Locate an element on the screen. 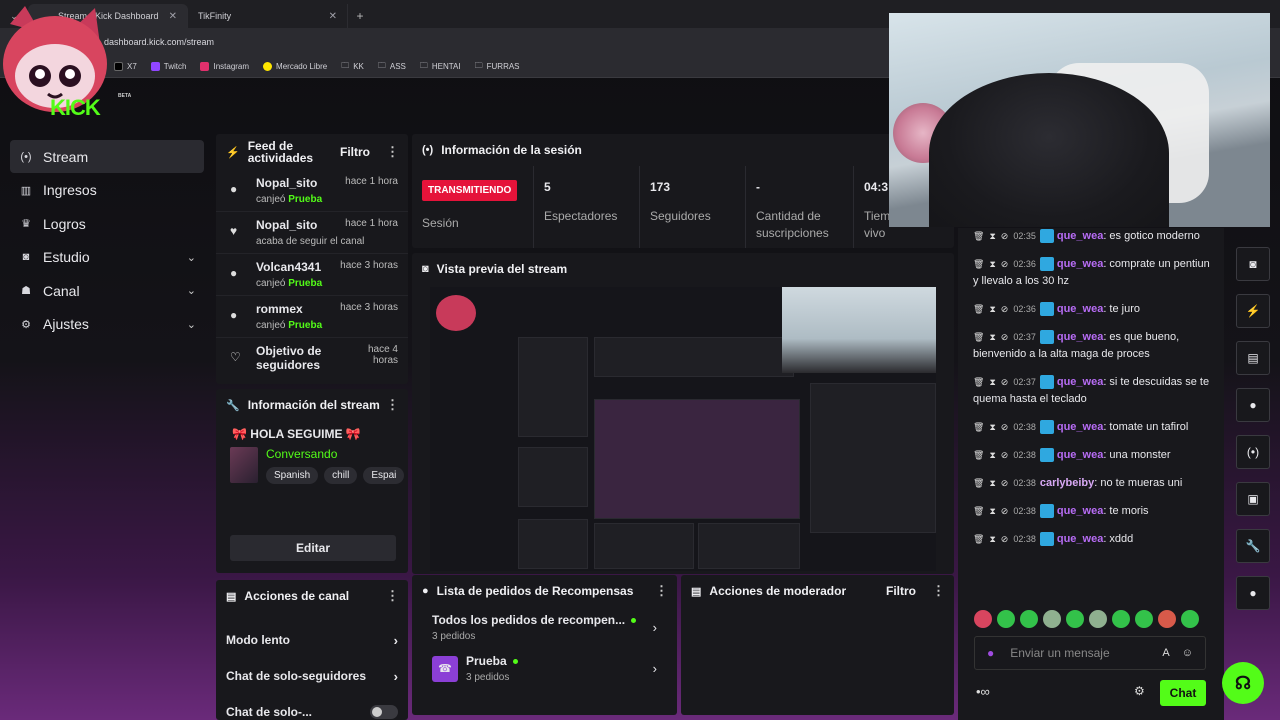  translate-icon: A is located at coordinates (1165, 653).